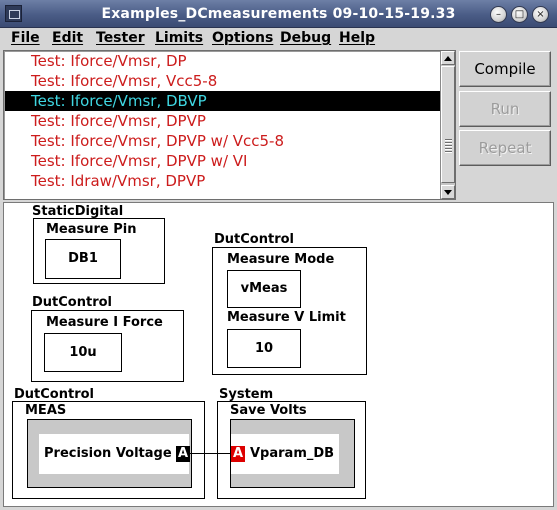 This screenshot has height=510, width=557. What do you see at coordinates (285, 454) in the screenshot?
I see `save-volts-content: Vparam_DB` at bounding box center [285, 454].